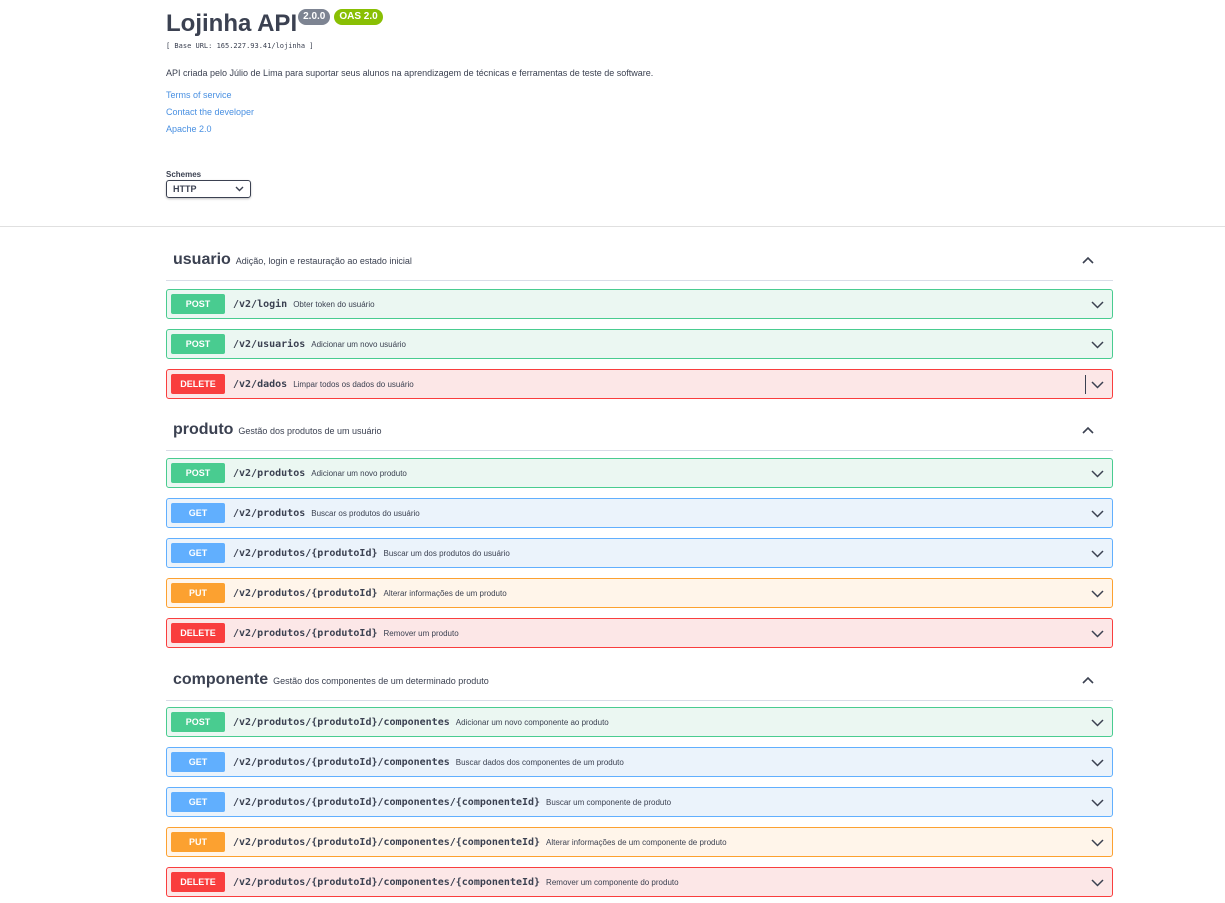 The height and width of the screenshot is (903, 1225). Describe the element at coordinates (269, 344) in the screenshot. I see `operation-path: /v2/usuarios` at that location.